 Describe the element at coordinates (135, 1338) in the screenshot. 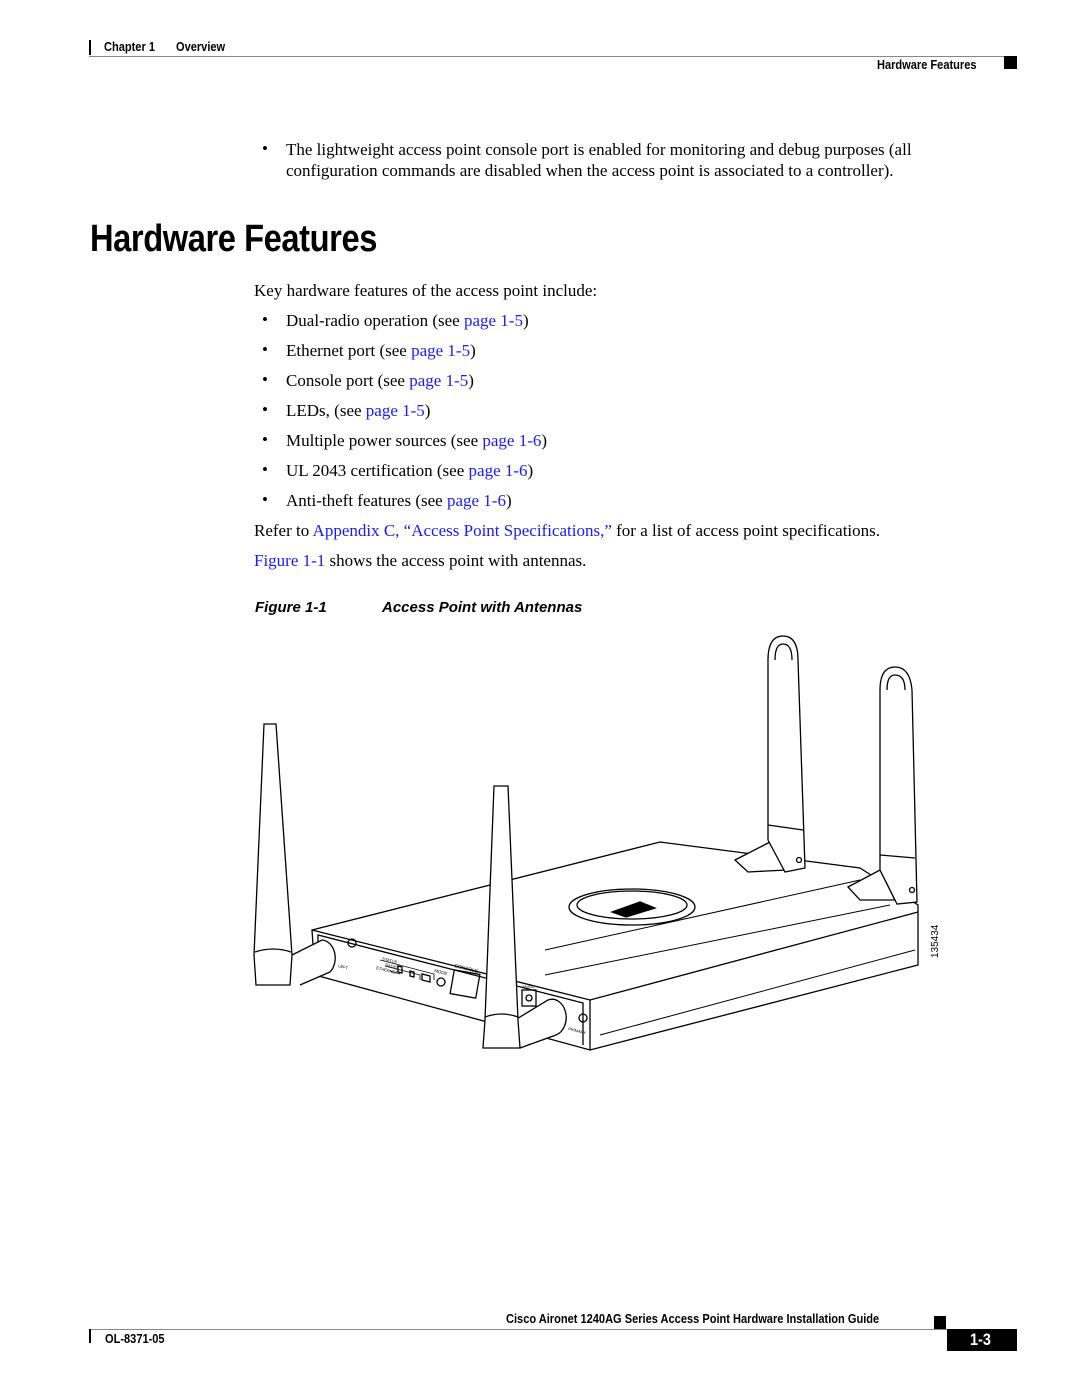

I see `footer-doc-number: OL-8371-05` at that location.